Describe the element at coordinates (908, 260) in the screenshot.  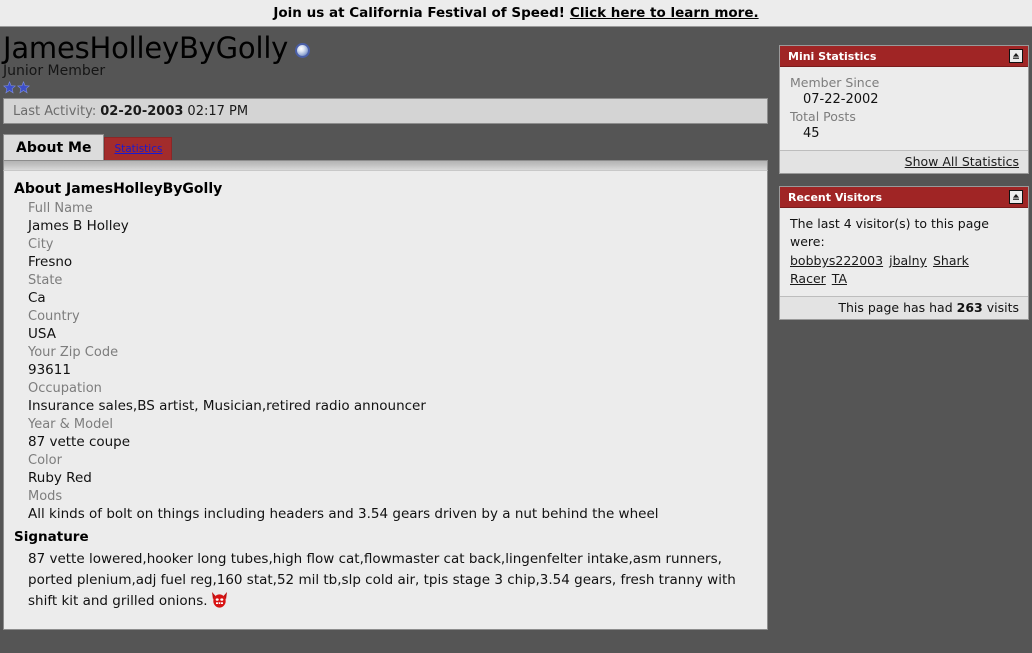
I see `visitor-link: jbalny` at that location.